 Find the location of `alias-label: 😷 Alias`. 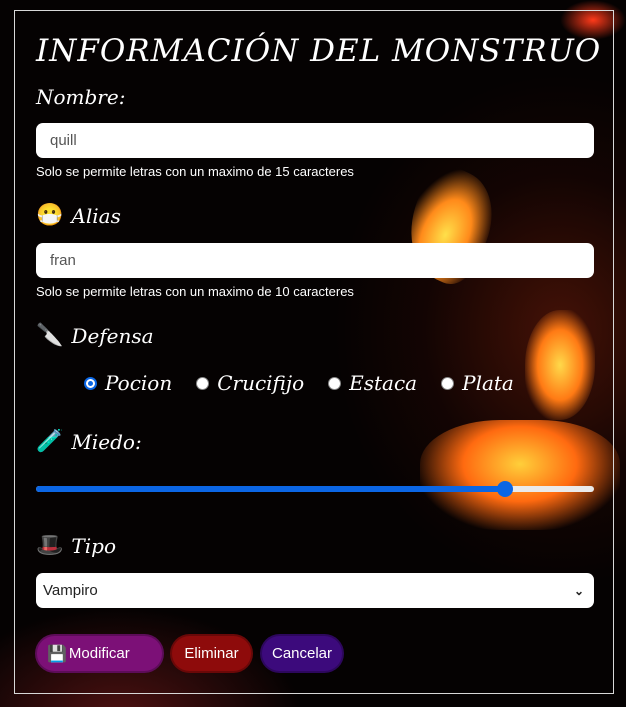

alias-label: 😷 Alias is located at coordinates (78, 215).